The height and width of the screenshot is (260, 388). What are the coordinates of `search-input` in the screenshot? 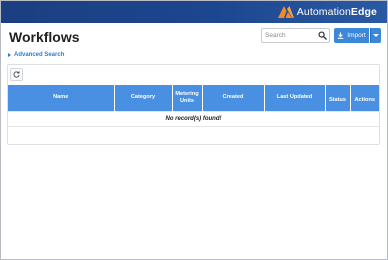 It's located at (291, 35).